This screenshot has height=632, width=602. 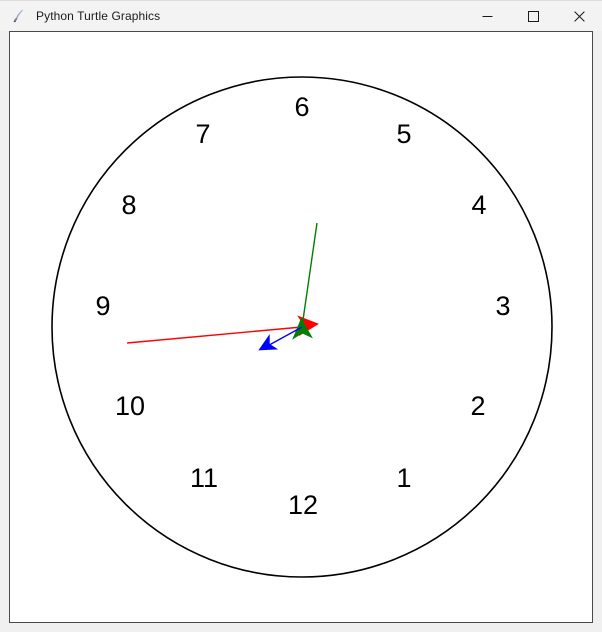 I want to click on clock-hands-group, so click(x=222, y=286).